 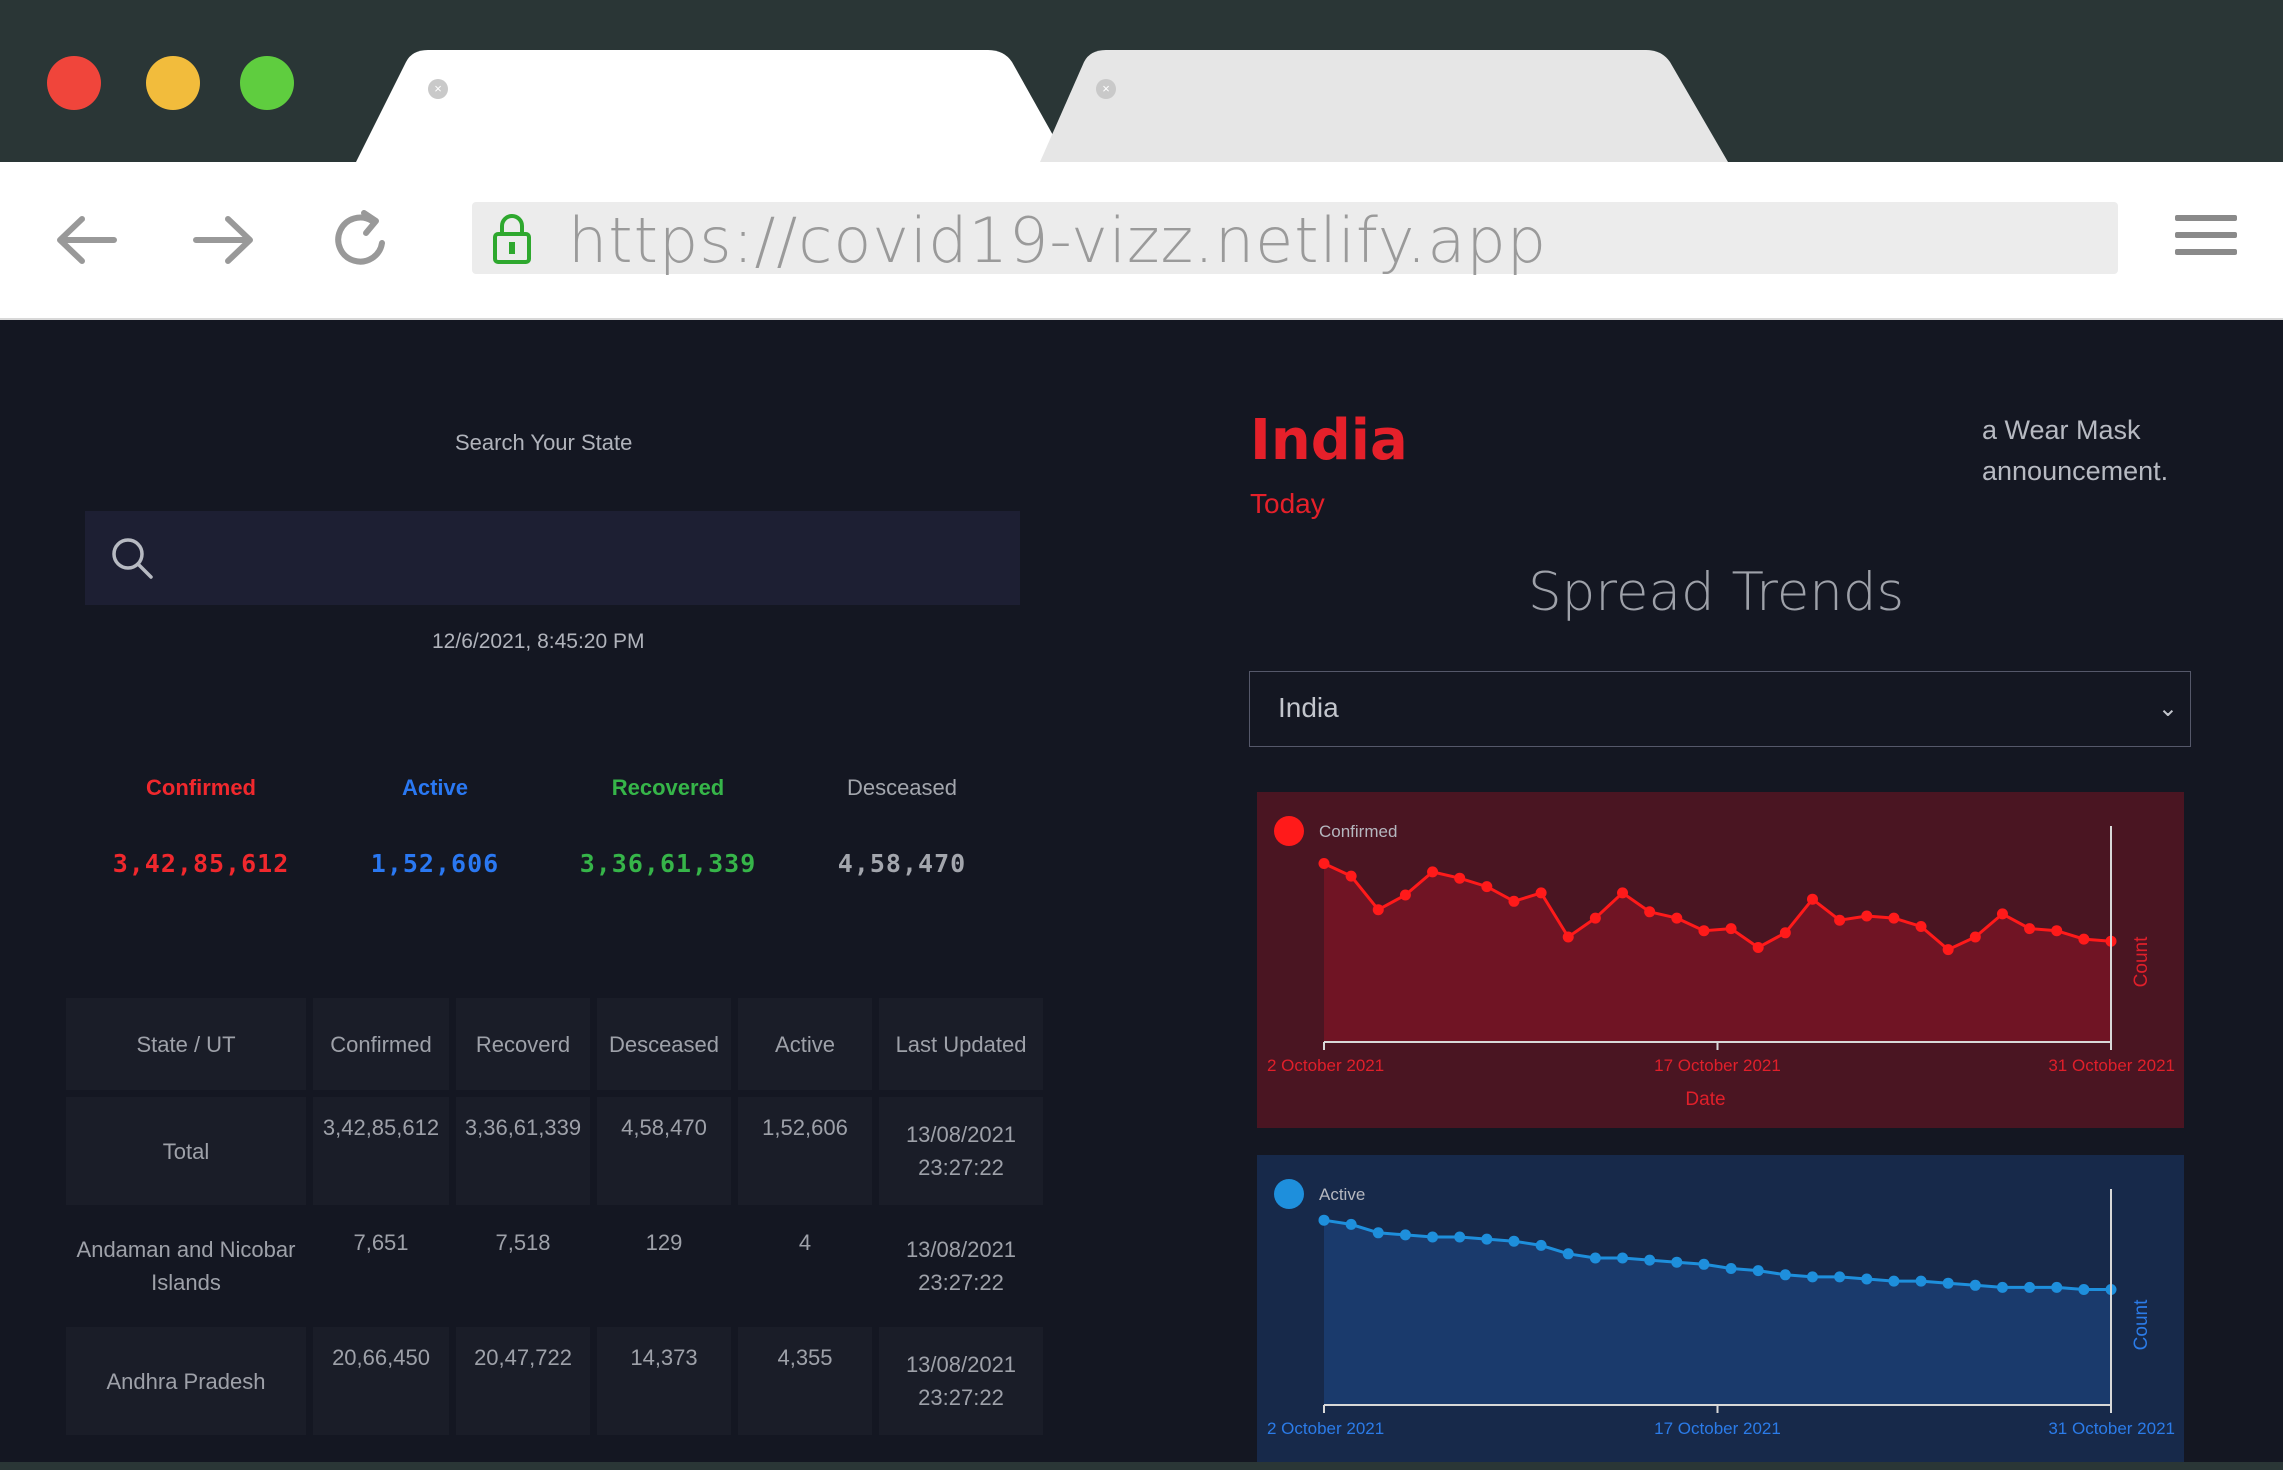 I want to click on maximize-window-button, so click(x=267, y=83).